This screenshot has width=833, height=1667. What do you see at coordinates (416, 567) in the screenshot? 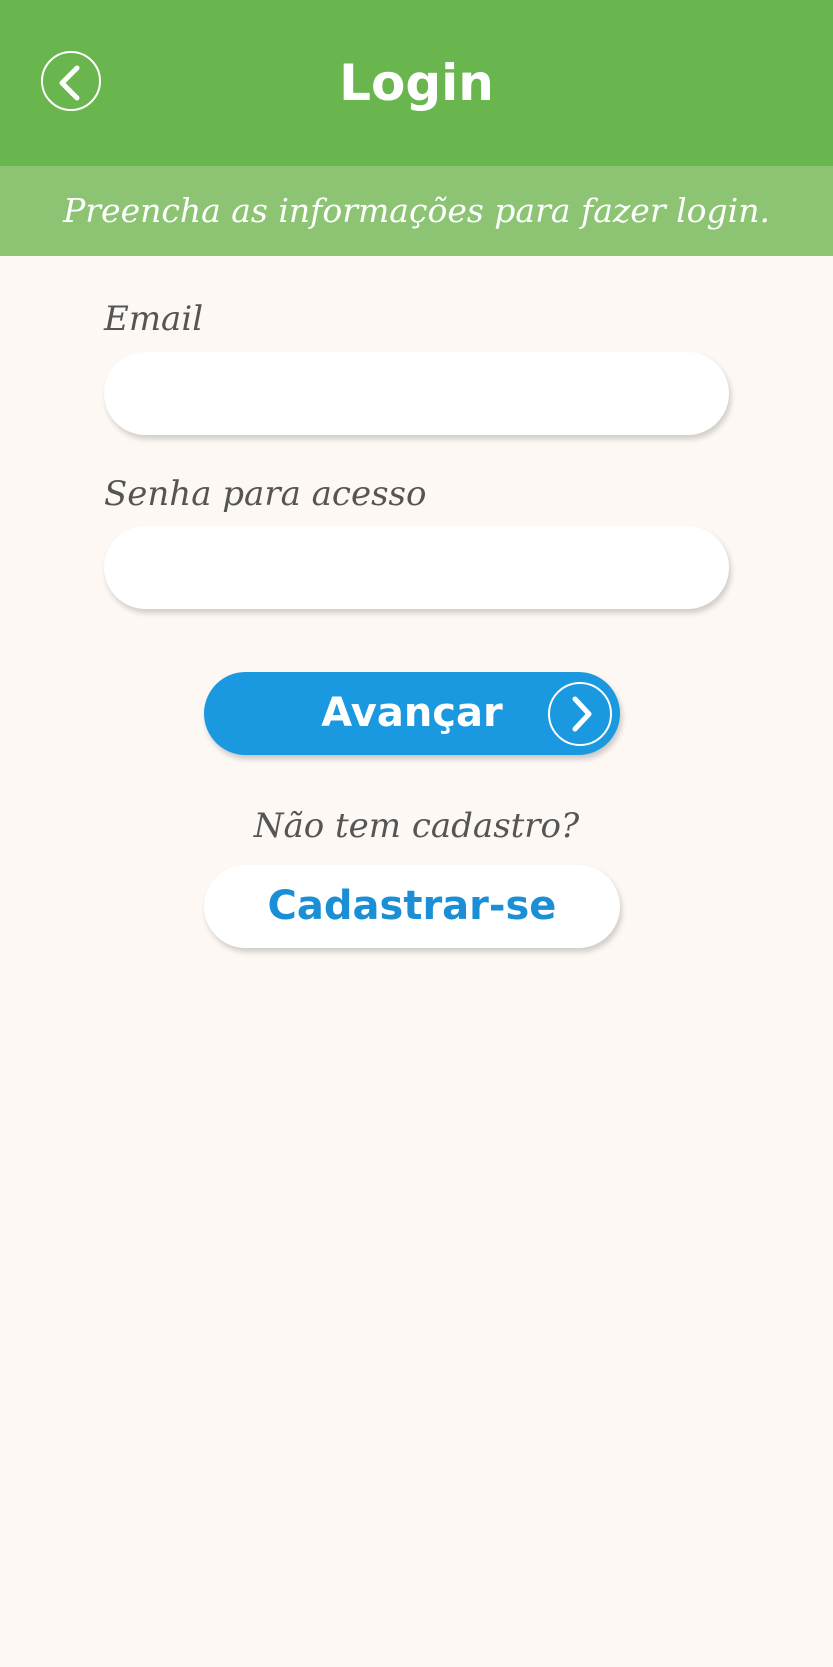
I see `password-field` at bounding box center [416, 567].